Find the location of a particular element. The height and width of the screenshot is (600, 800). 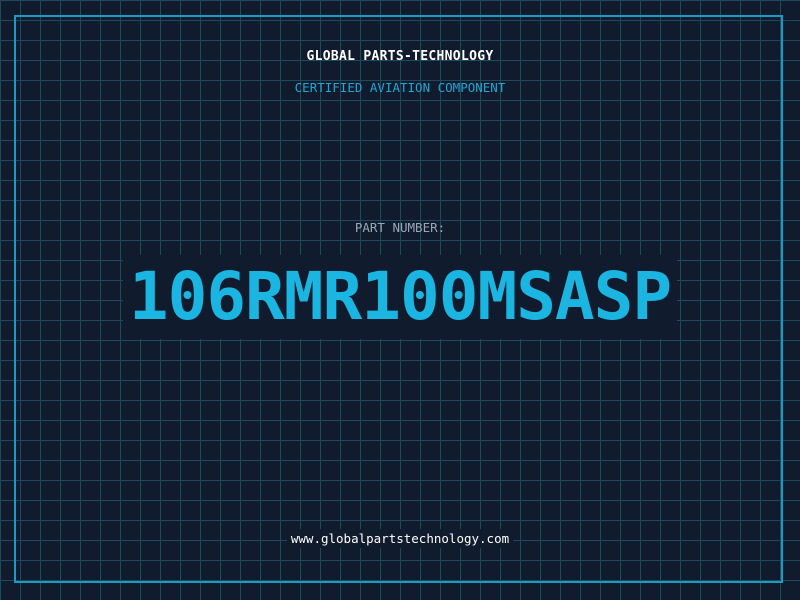

website-url: www.globalpartstechnology.com is located at coordinates (400, 538).